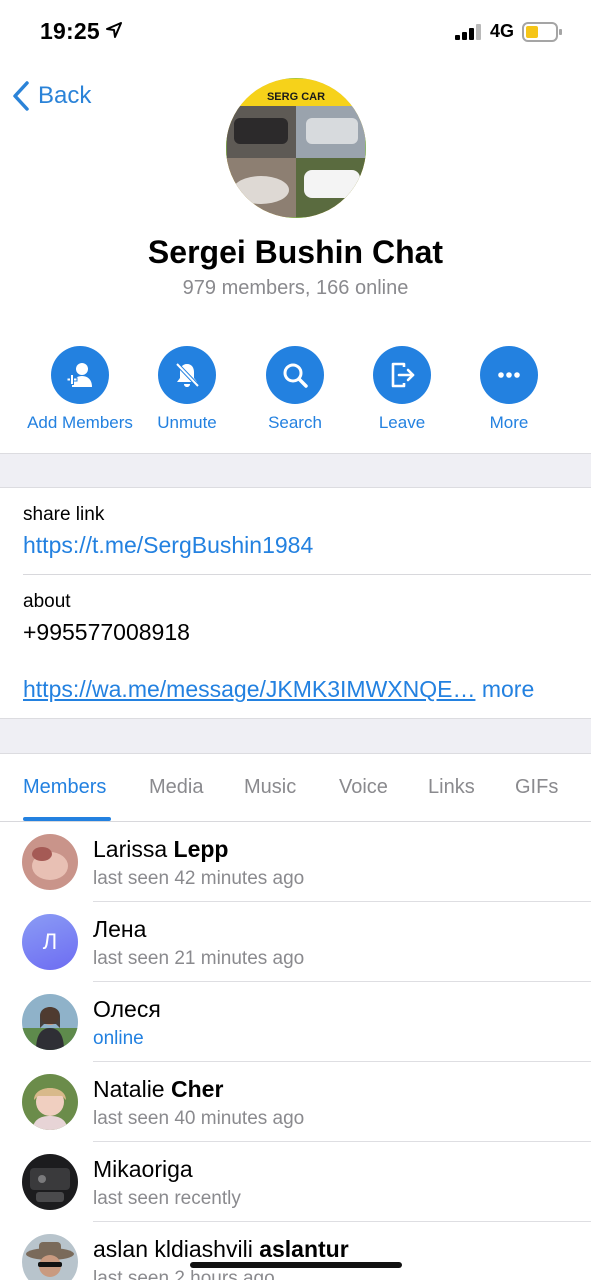  Describe the element at coordinates (536, 787) in the screenshot. I see `tab-gifs: GIFs` at that location.